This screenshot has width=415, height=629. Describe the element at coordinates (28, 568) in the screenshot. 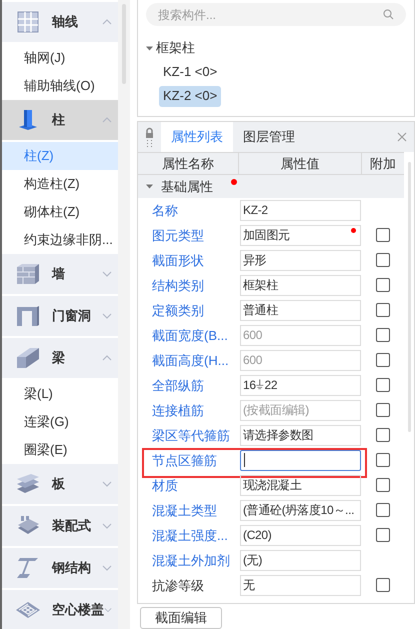

I see `steel-beam-icon` at that location.